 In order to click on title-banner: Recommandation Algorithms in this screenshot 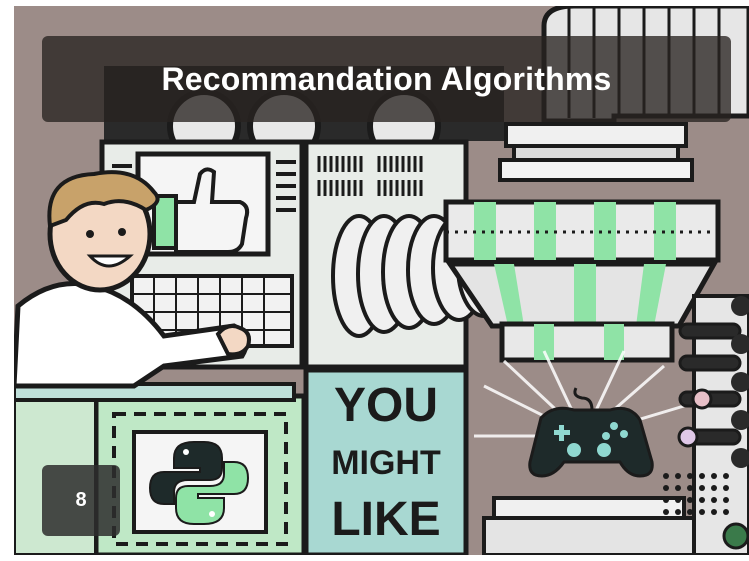, I will do `click(386, 79)`.